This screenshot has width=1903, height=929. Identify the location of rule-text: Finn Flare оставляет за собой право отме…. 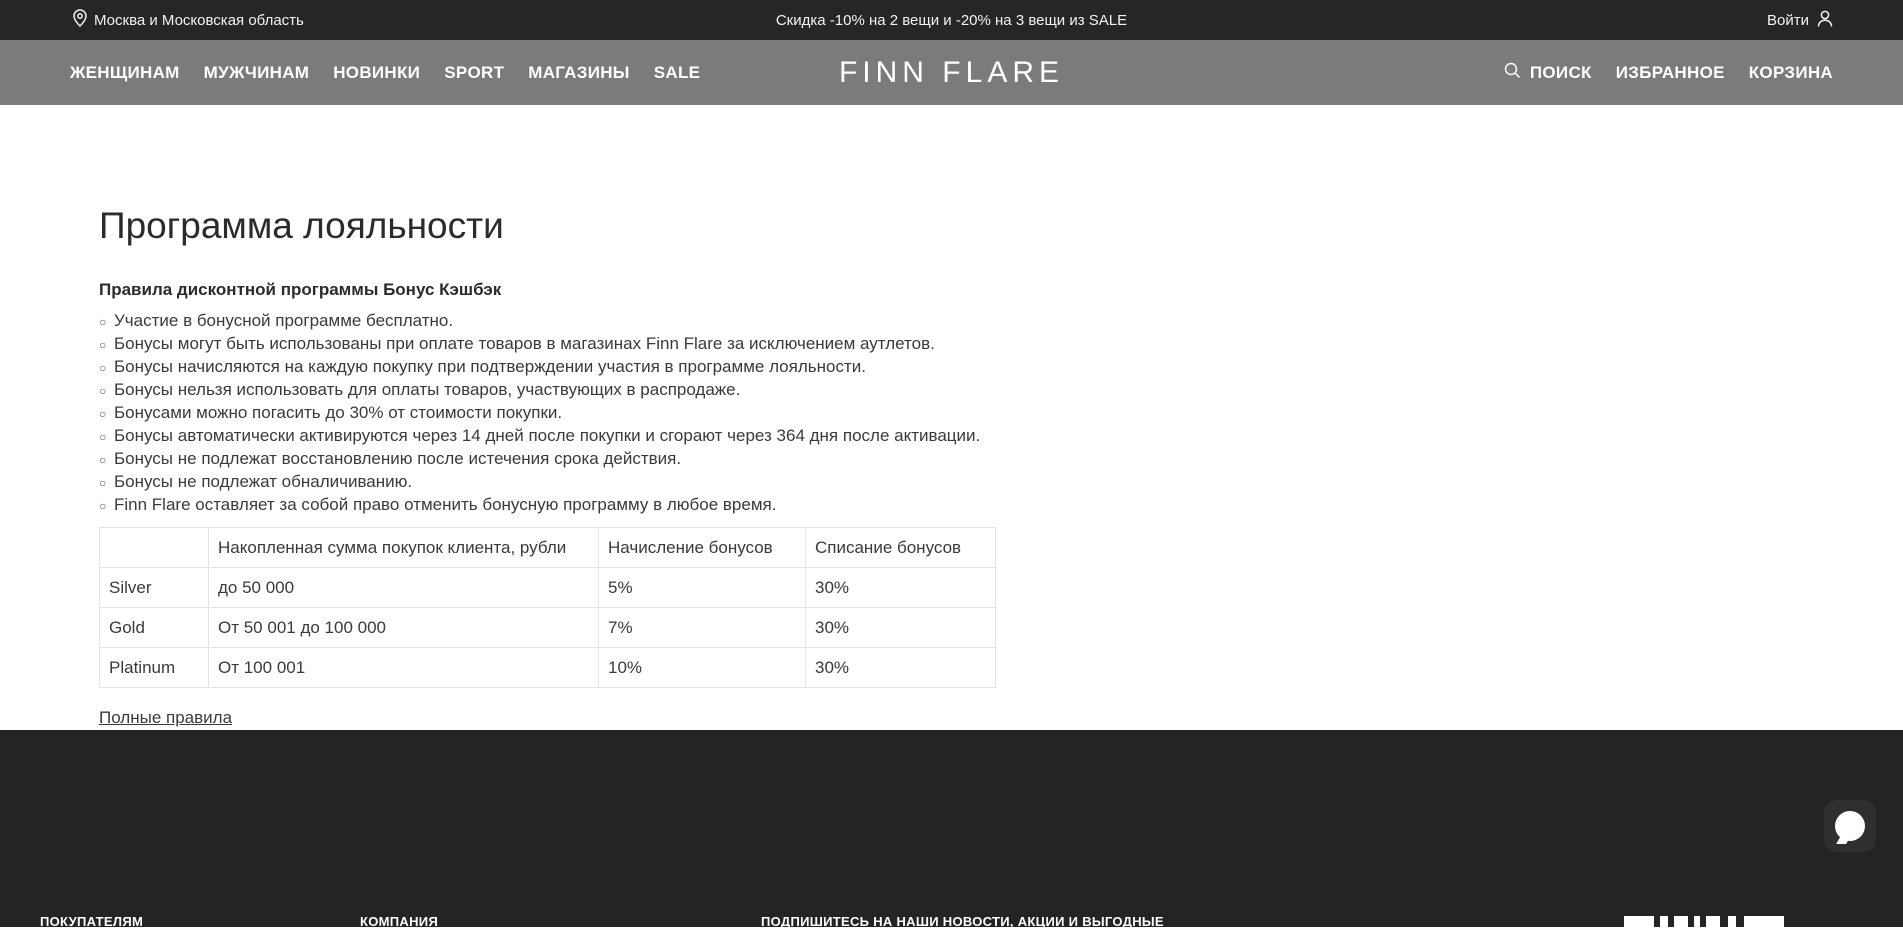
(445, 504).